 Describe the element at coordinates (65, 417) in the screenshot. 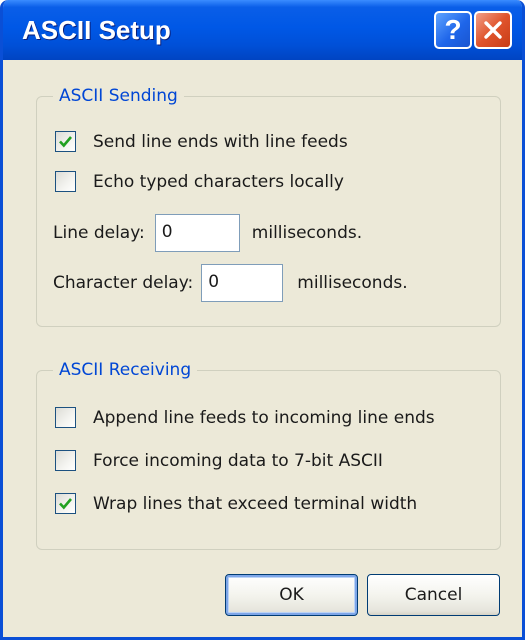

I see `append-line-feeds-checkbox` at that location.